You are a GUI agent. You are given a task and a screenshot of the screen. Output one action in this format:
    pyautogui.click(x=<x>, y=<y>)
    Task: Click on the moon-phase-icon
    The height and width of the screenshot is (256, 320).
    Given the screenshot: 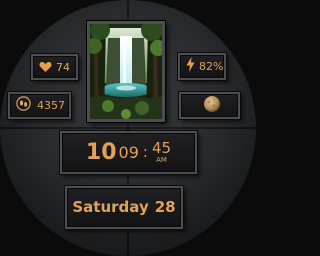 What is the action you would take?
    pyautogui.click(x=212, y=106)
    